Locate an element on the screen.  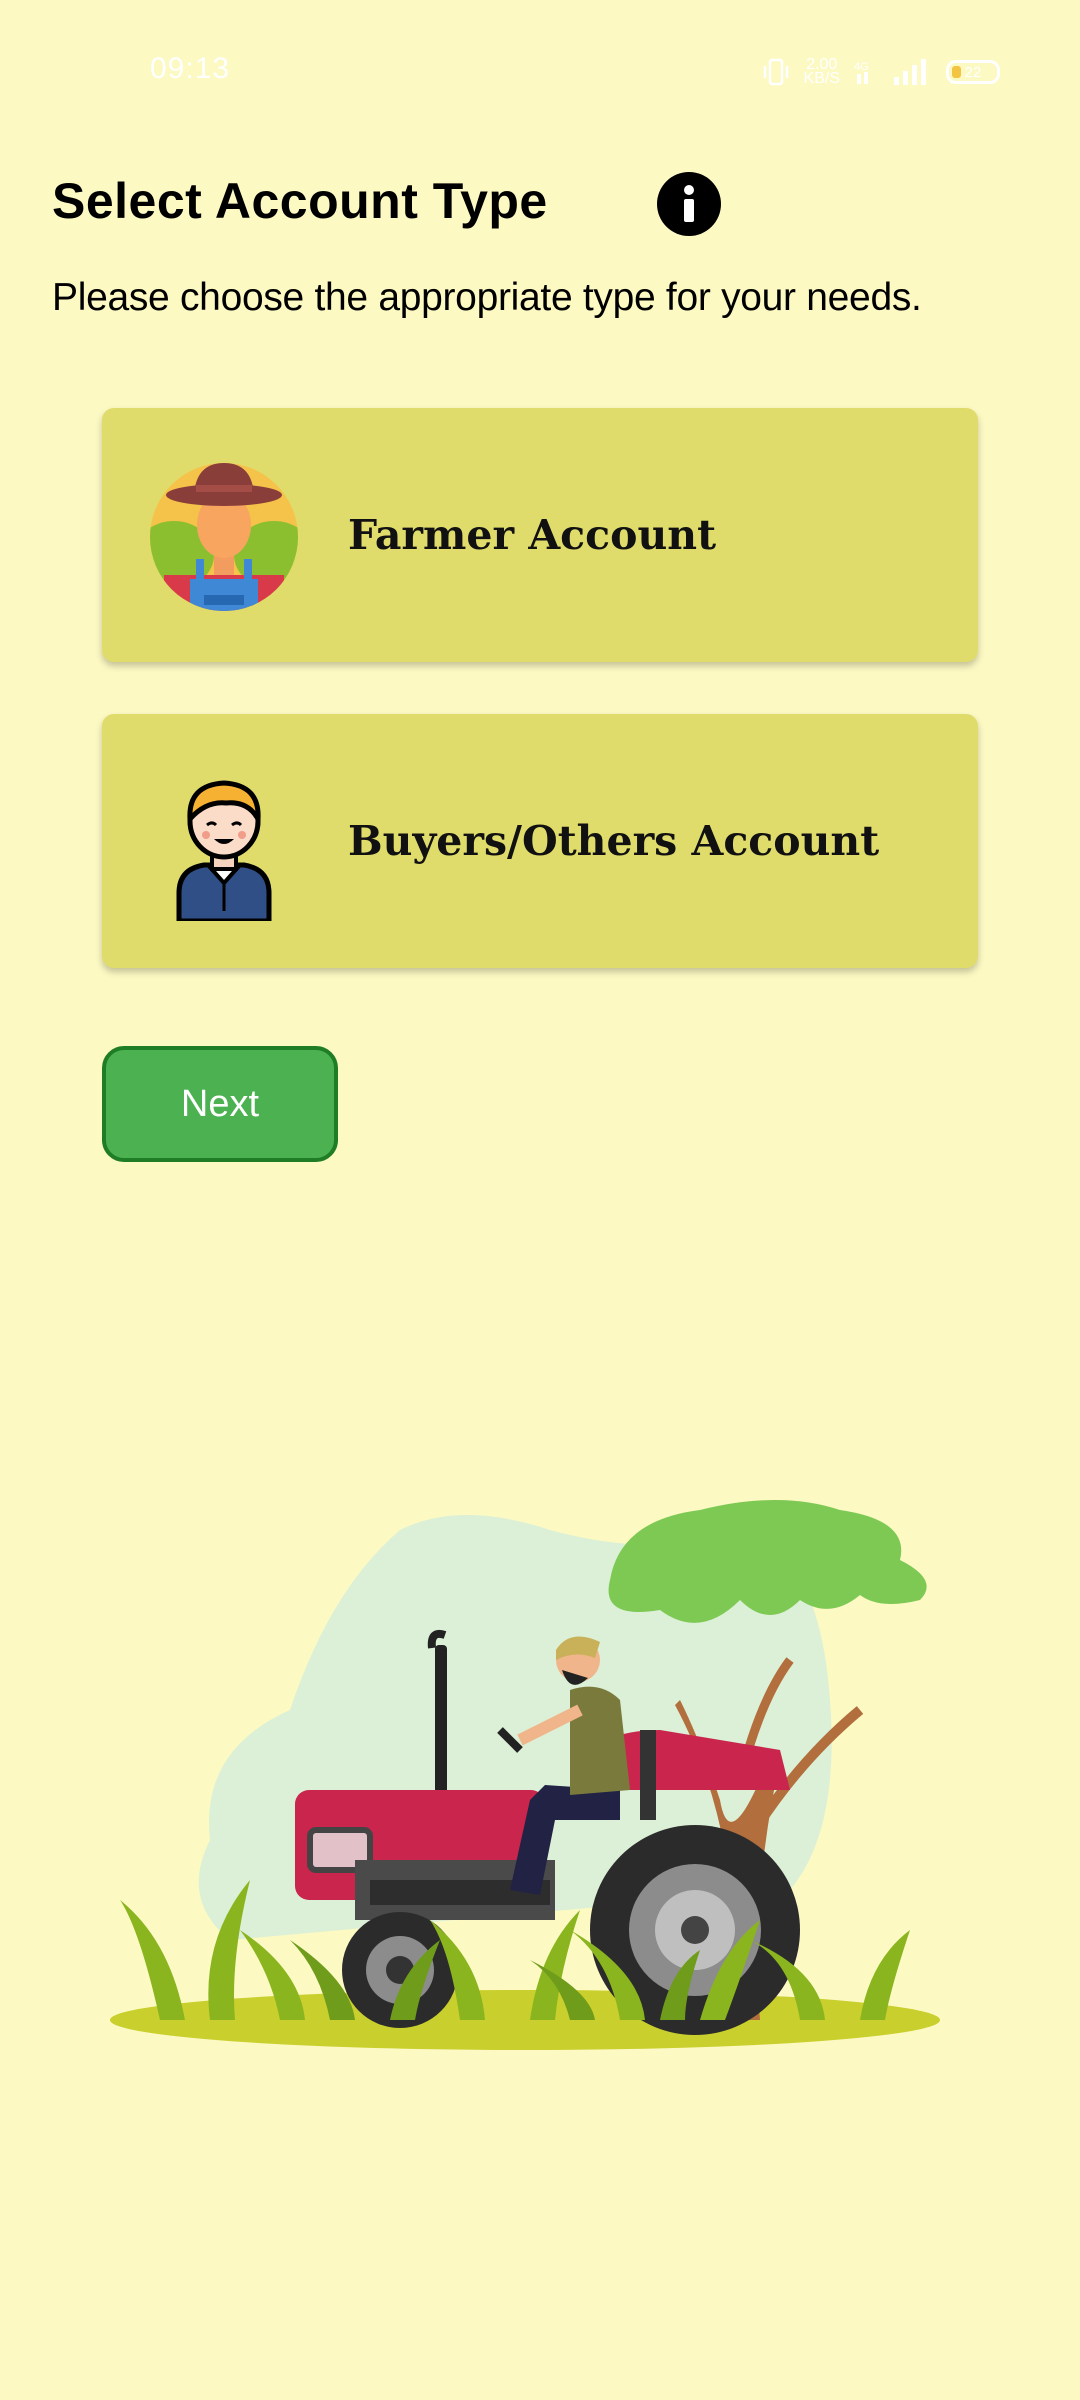
wifi-icon: 4G is located at coordinates (861, 72).